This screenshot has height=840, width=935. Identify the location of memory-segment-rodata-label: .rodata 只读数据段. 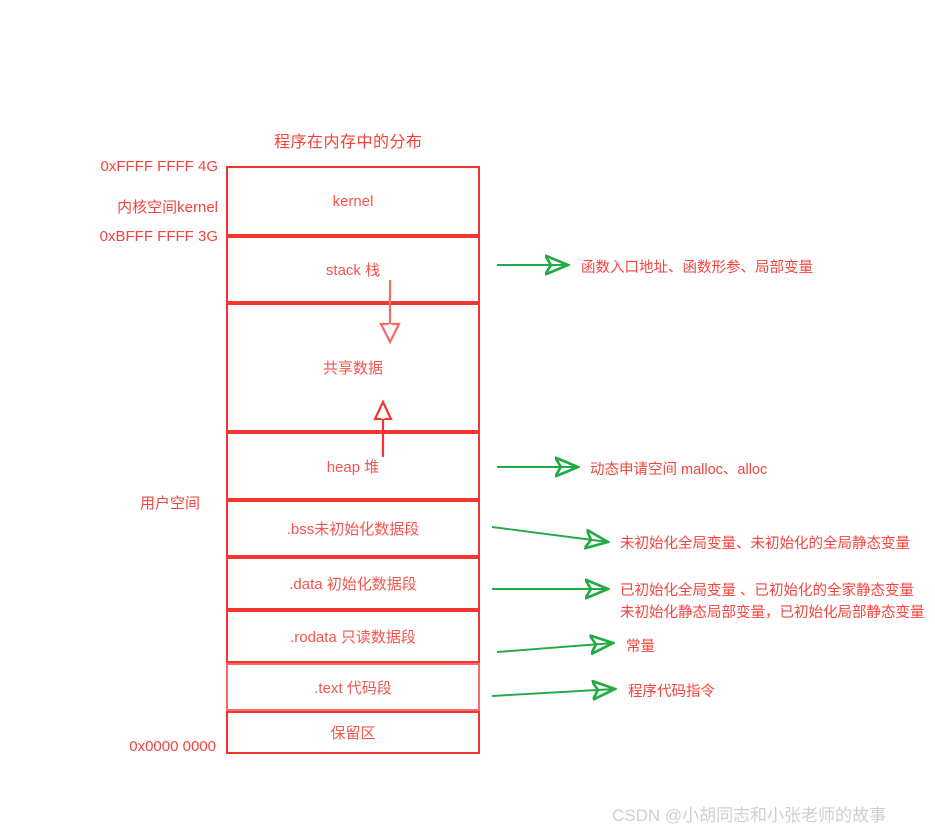
(353, 637).